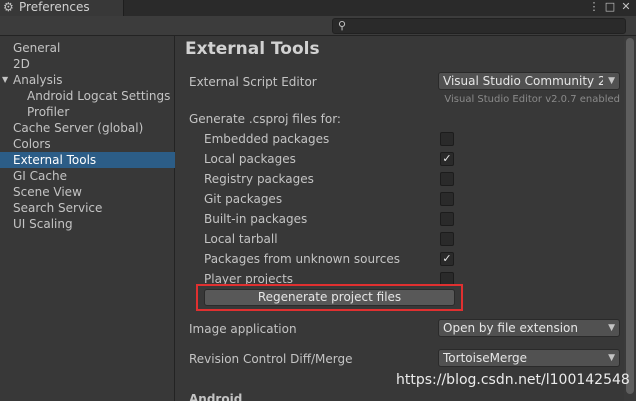  I want to click on generate-label: Generate .csproj files for:, so click(265, 119).